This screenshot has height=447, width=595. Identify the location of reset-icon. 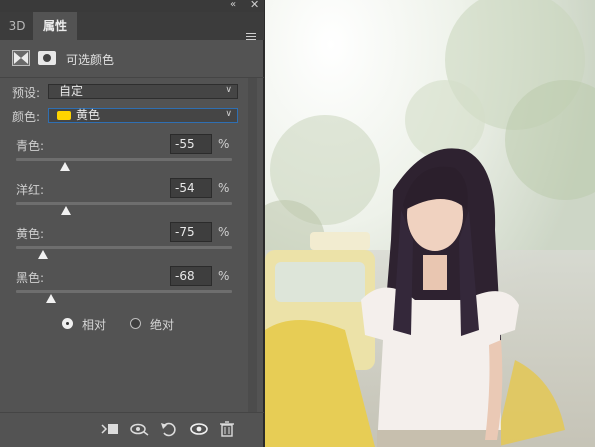
(169, 429).